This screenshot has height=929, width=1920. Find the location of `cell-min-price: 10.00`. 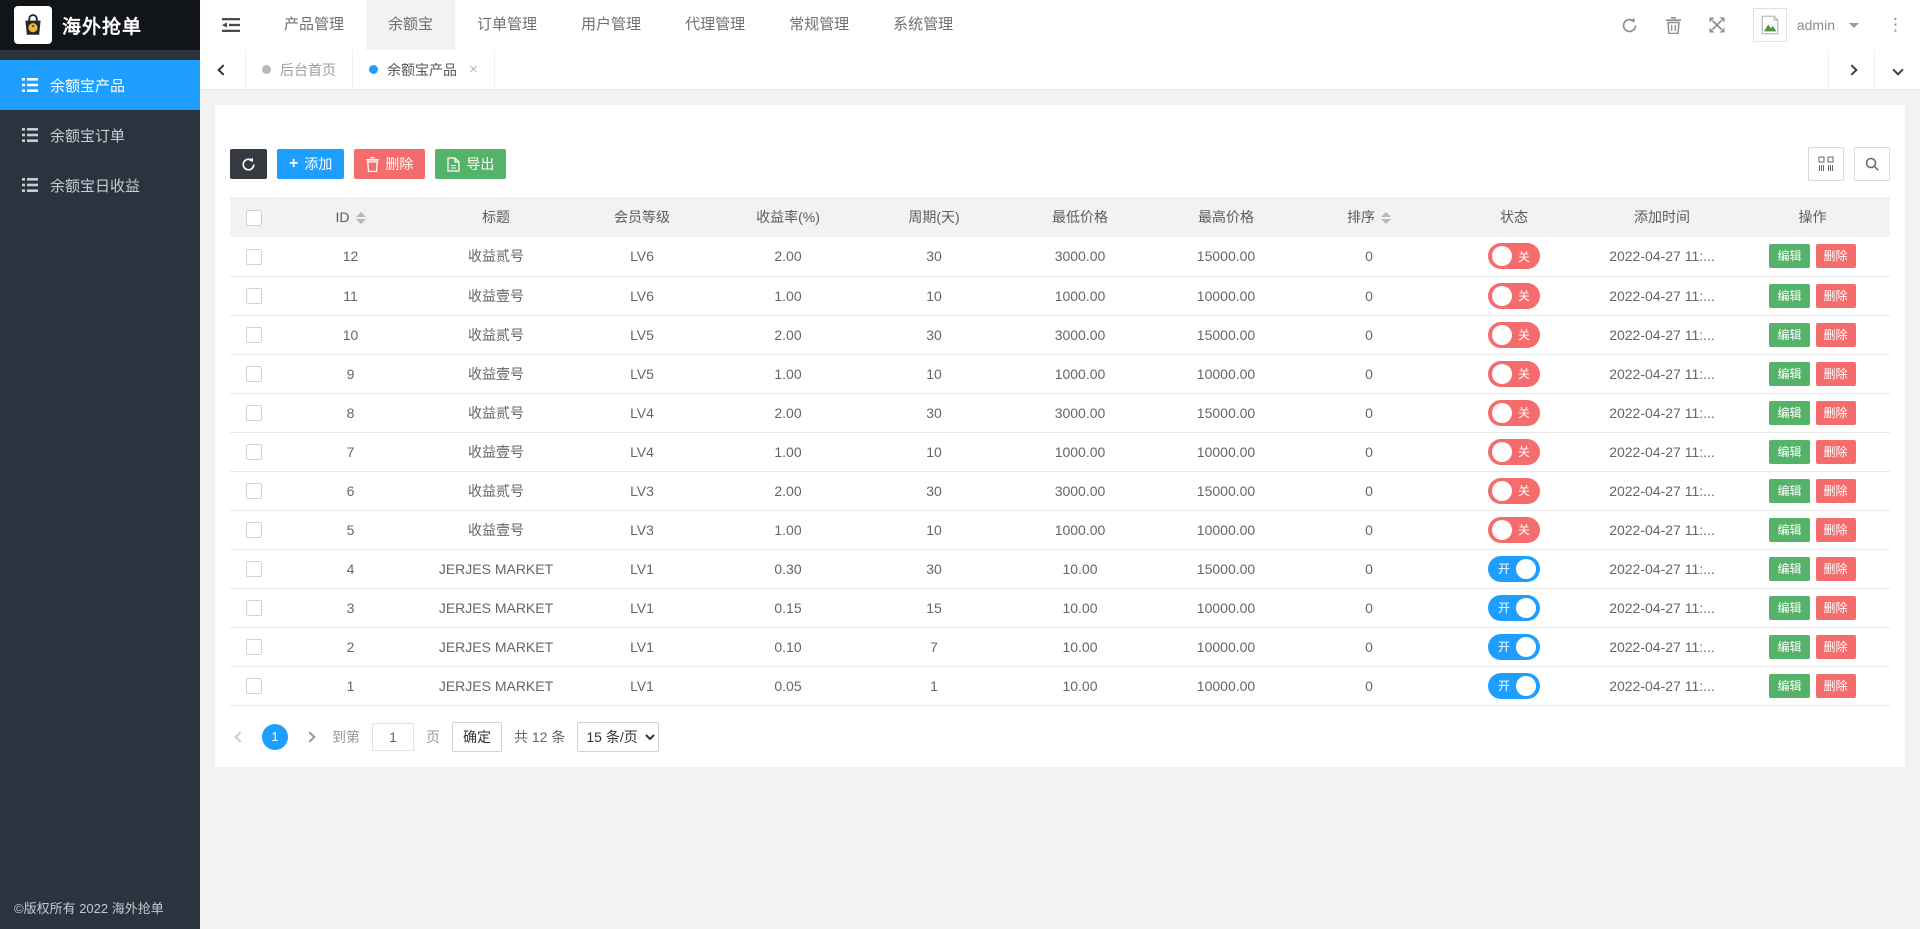

cell-min-price: 10.00 is located at coordinates (1080, 647).